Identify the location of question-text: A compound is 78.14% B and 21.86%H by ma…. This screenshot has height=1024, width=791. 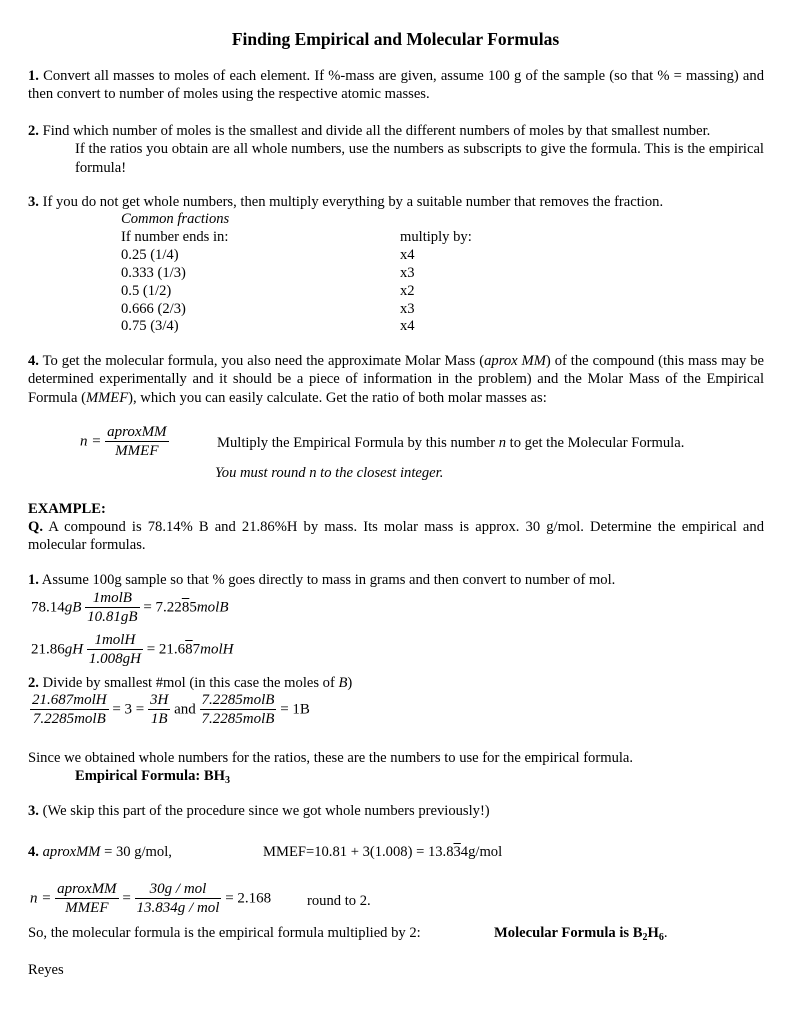
(396, 536).